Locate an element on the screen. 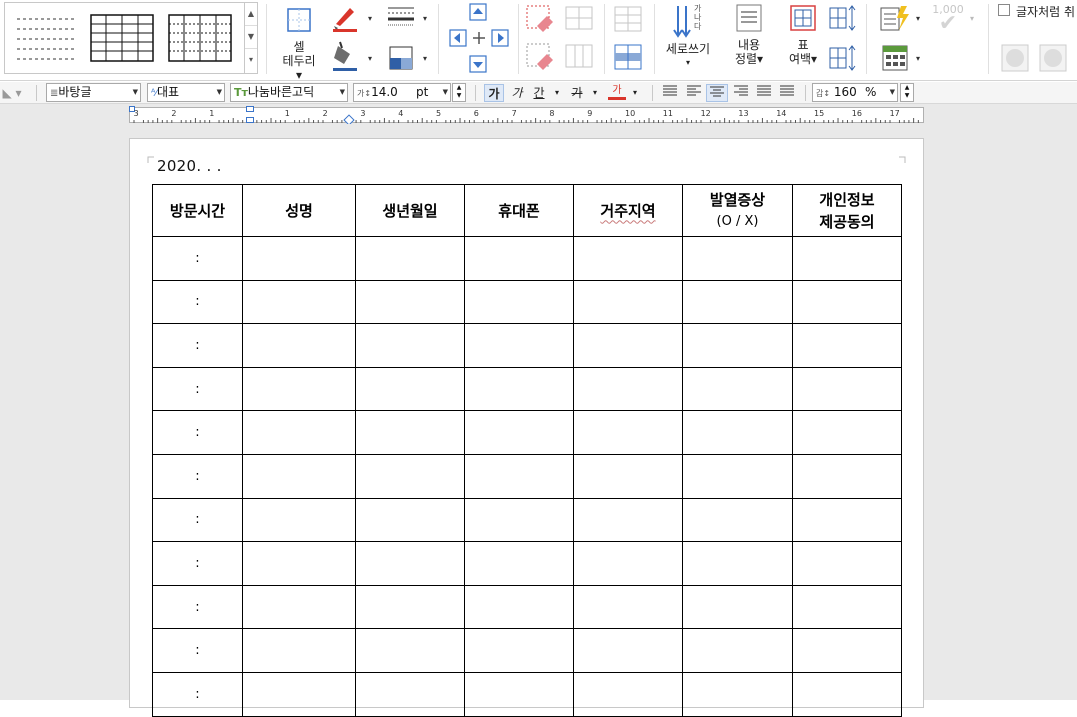  quick-calc-dropdown-icon: ▾ is located at coordinates (918, 18).